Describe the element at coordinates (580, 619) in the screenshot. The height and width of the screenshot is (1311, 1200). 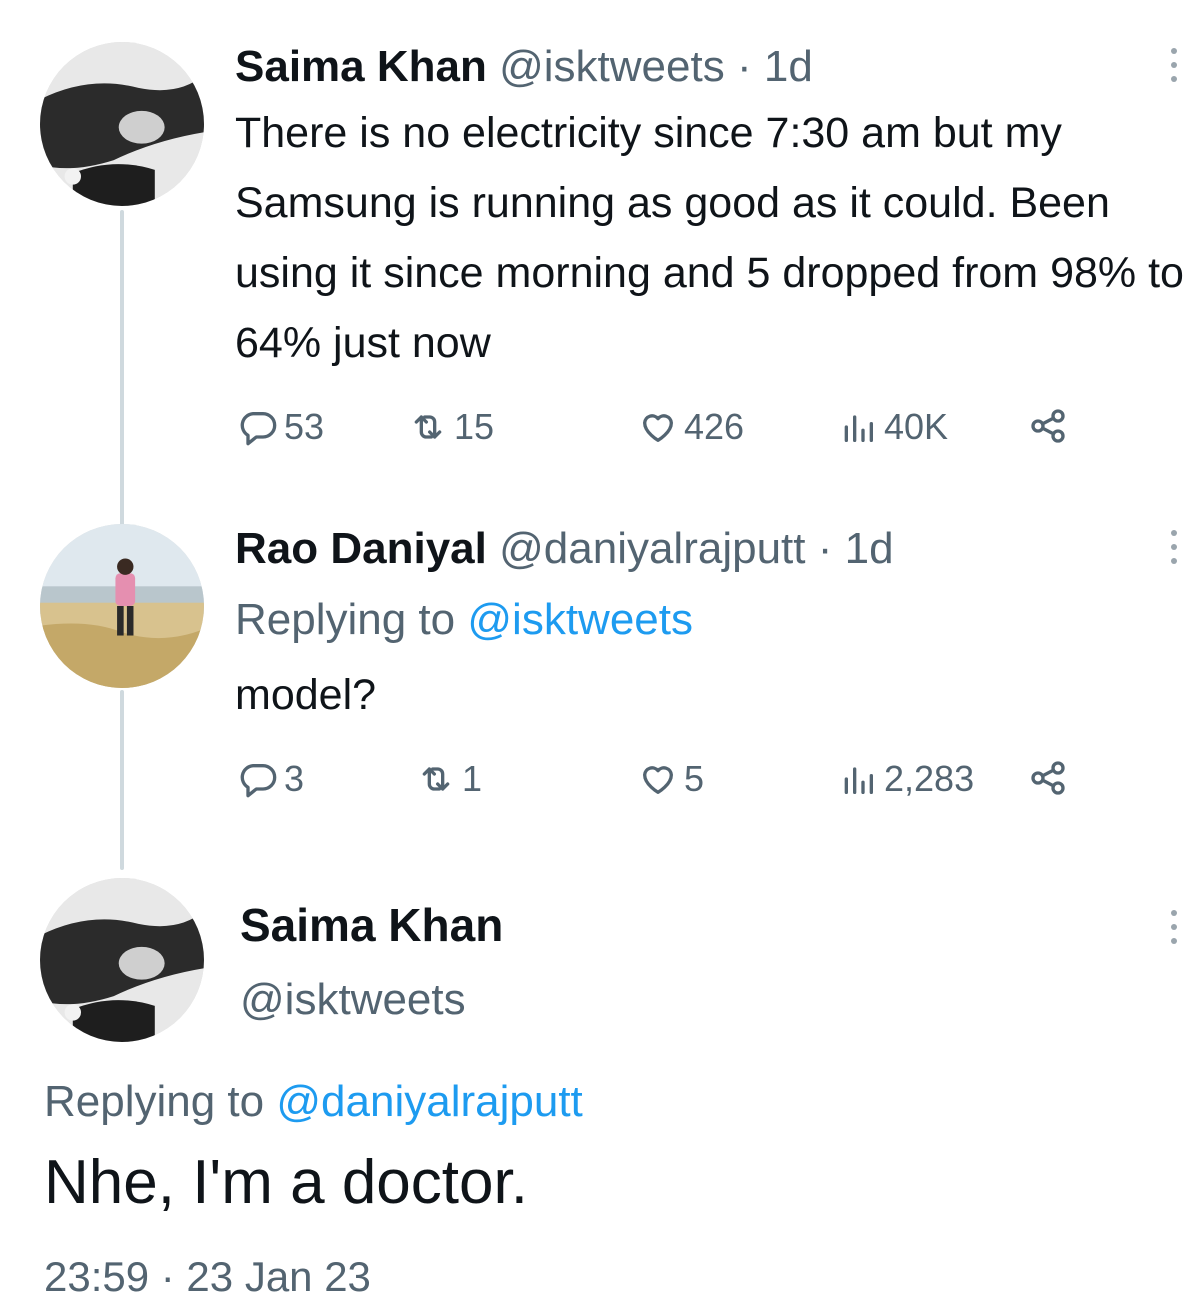
I see `replying-to-handle: @isktweets` at that location.